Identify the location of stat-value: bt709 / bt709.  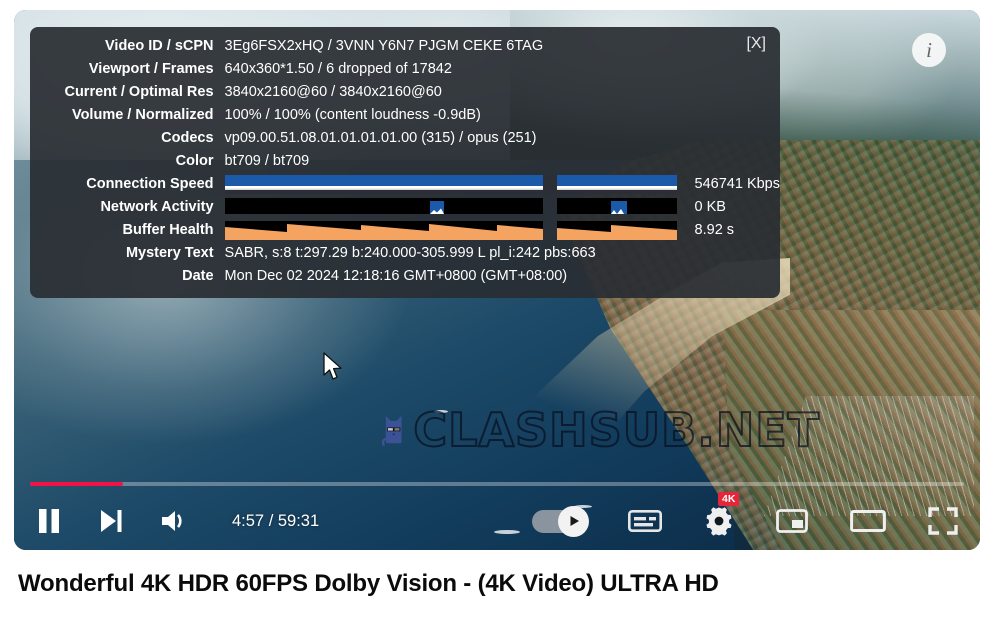
(267, 161).